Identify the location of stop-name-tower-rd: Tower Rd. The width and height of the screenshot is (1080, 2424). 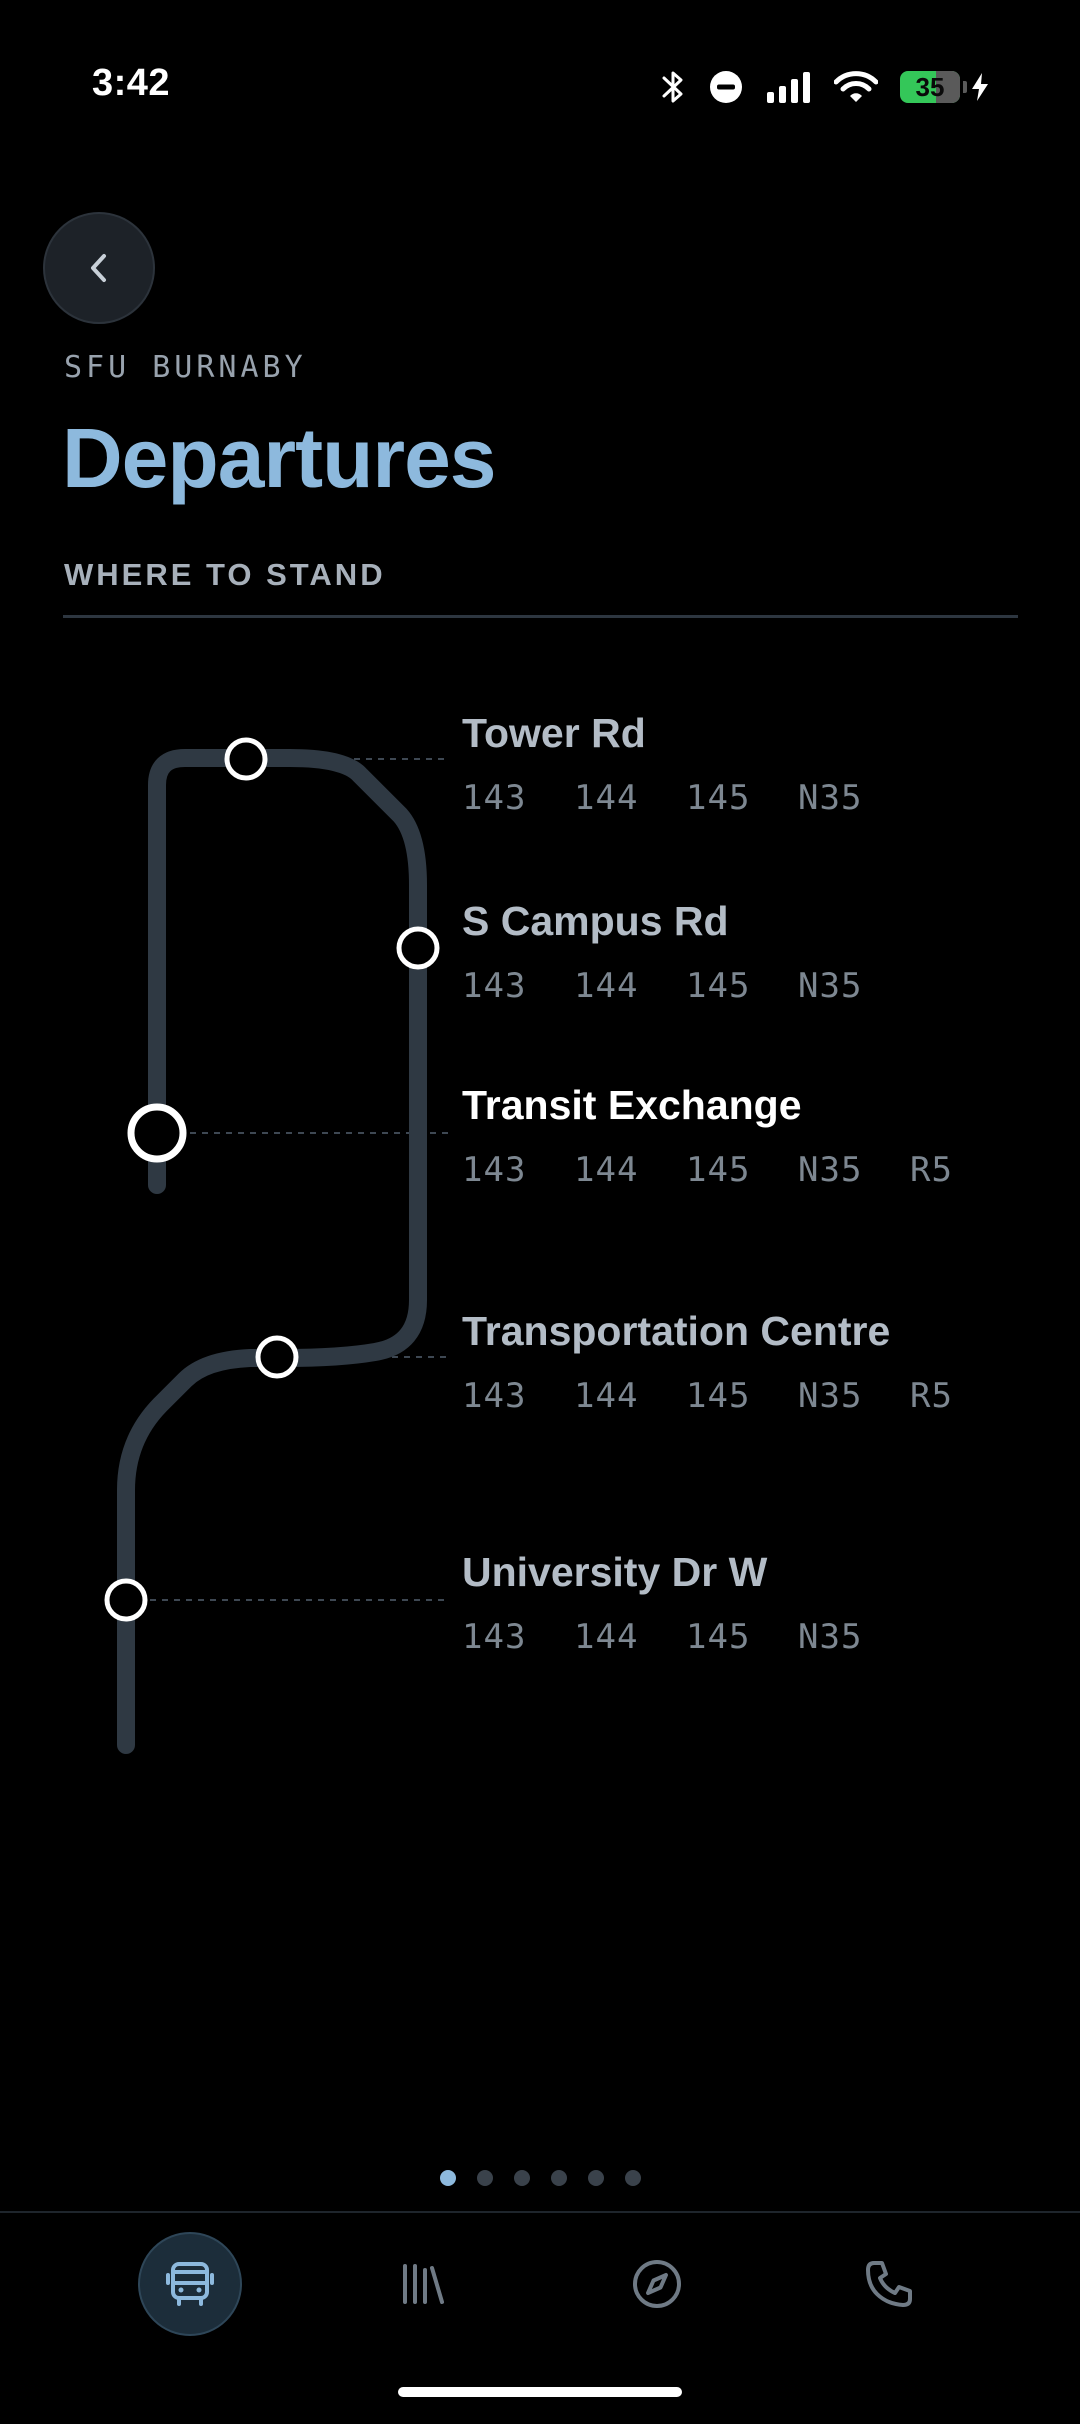
(554, 733).